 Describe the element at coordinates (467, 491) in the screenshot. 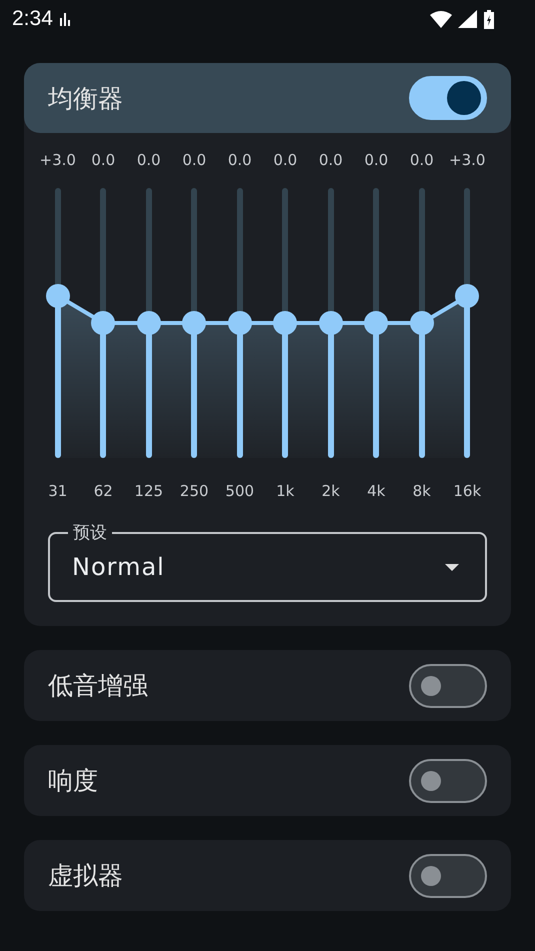

I see `band-frequency: 16k` at that location.